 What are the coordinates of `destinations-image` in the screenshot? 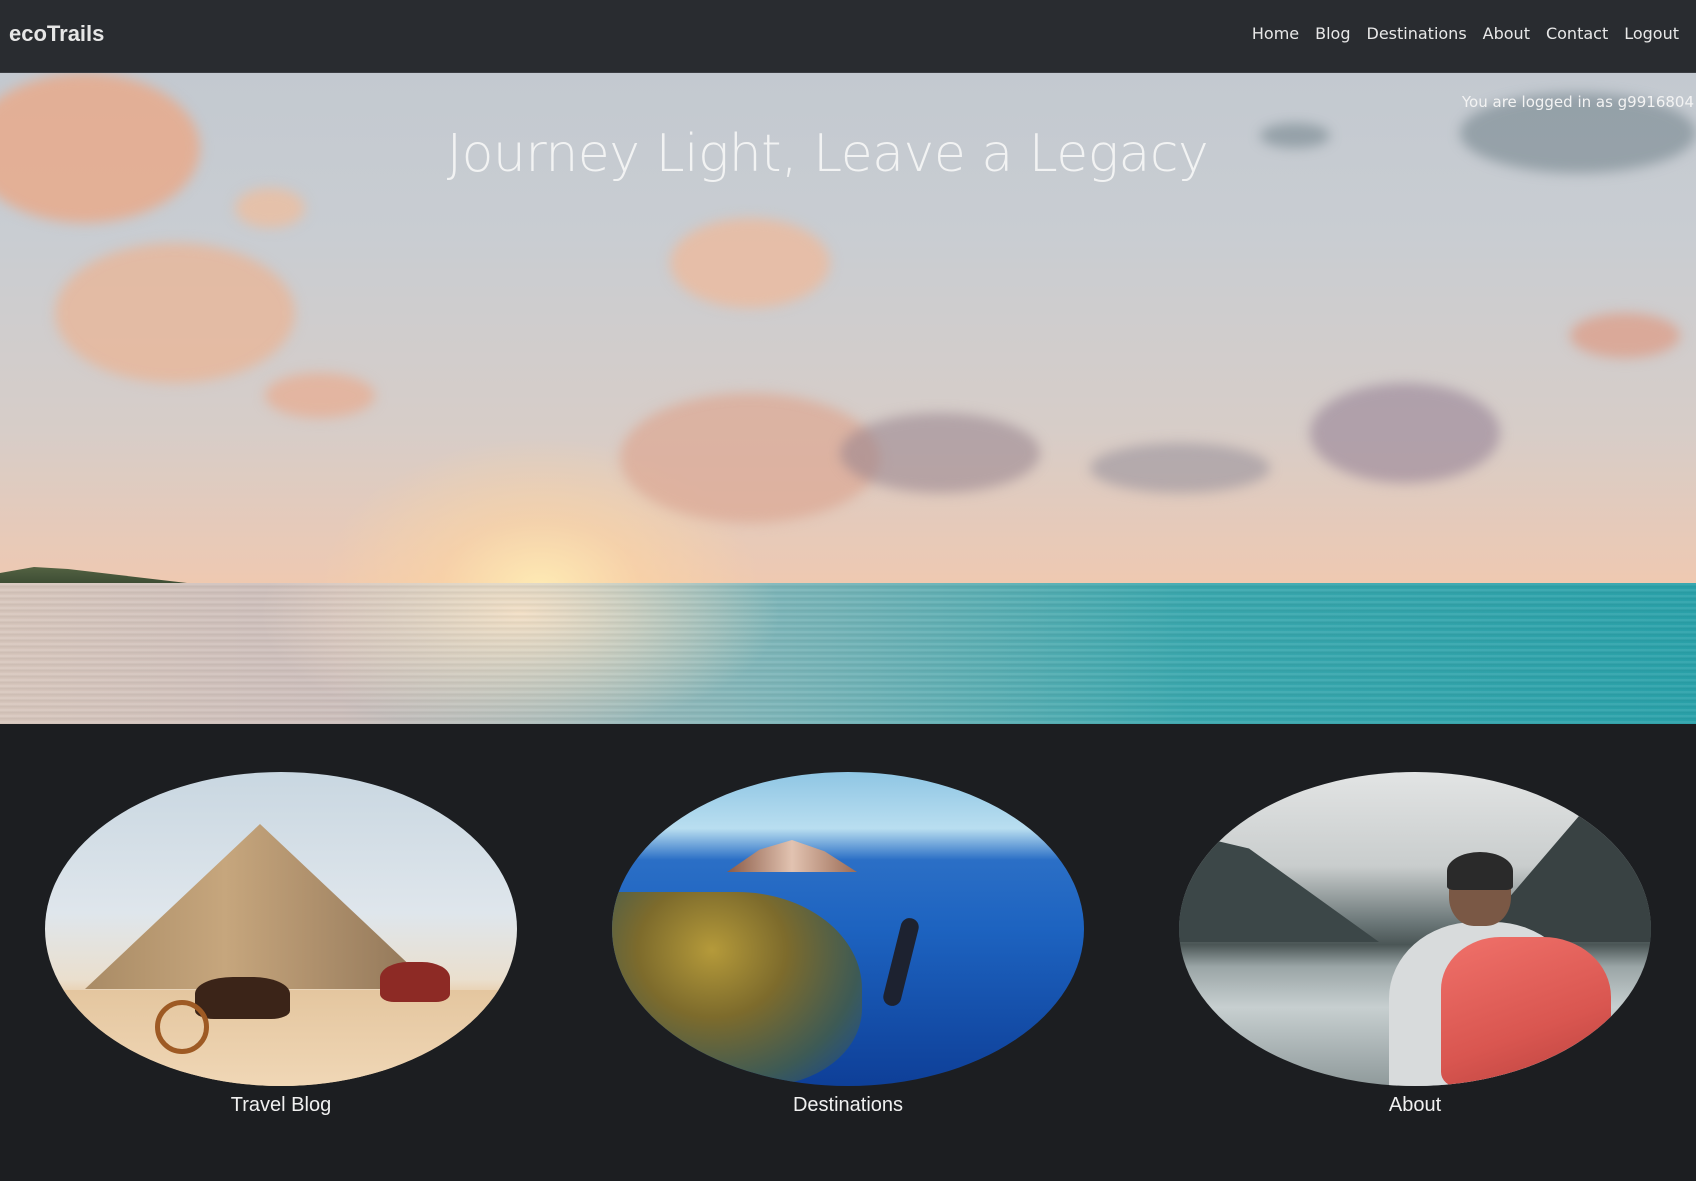 It's located at (848, 929).